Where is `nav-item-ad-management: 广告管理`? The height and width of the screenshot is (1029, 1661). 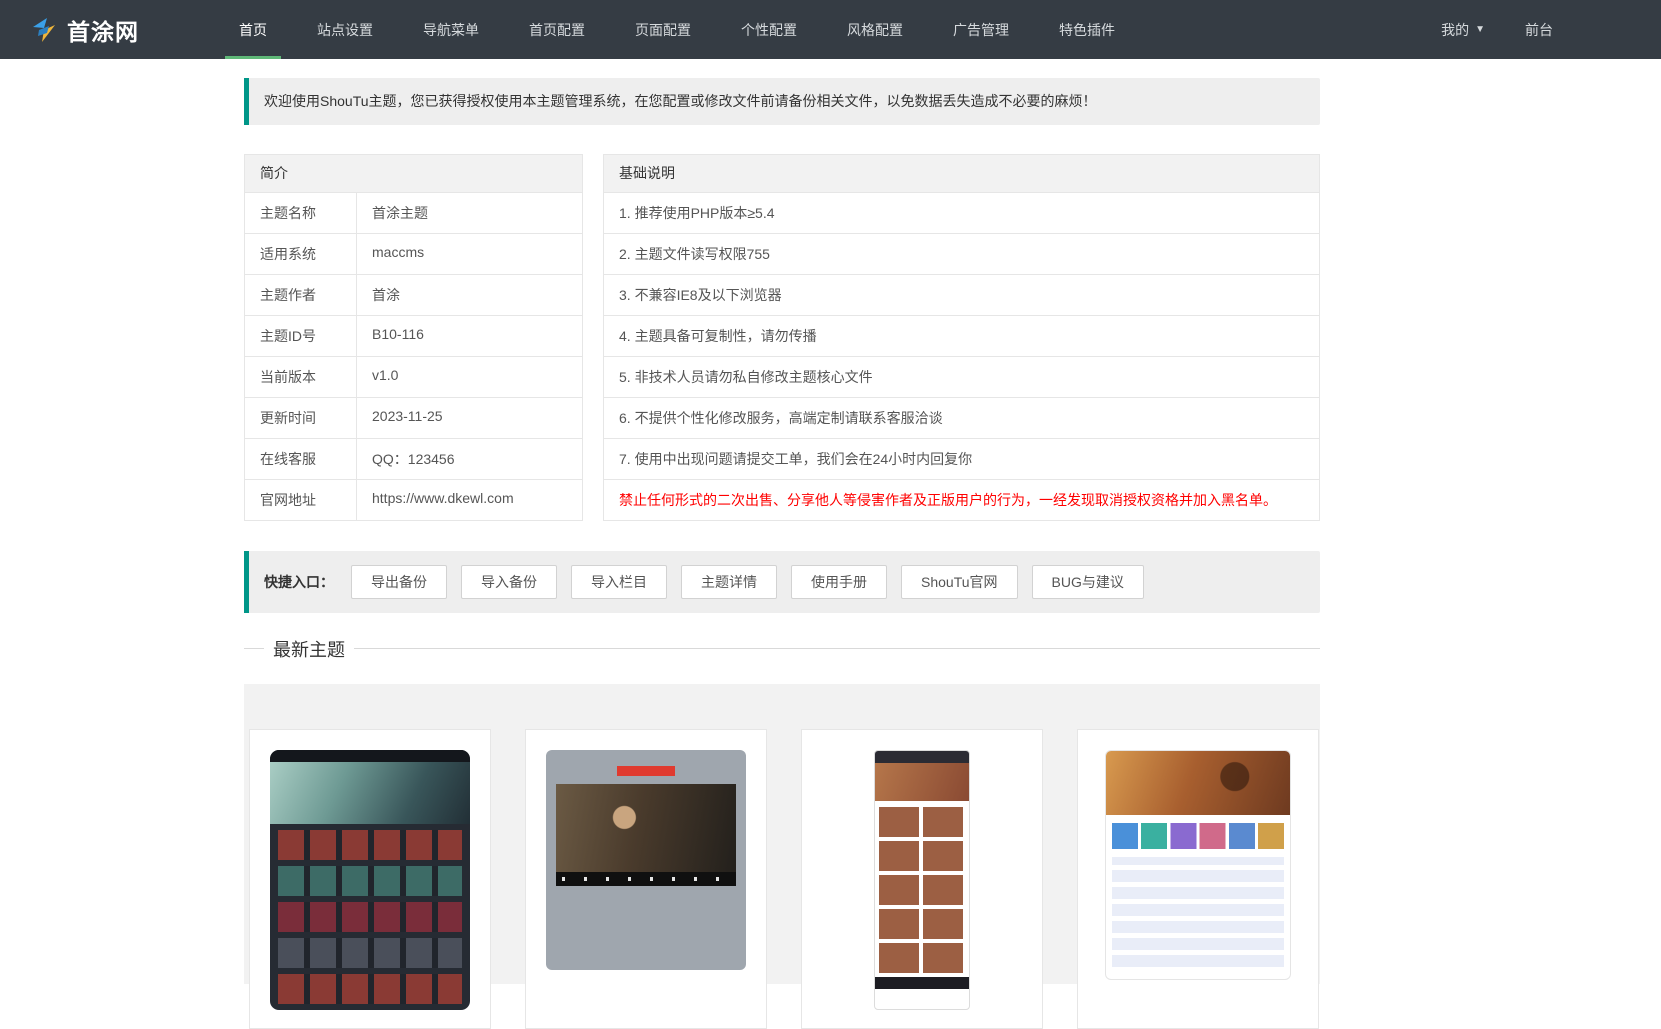 nav-item-ad-management: 广告管理 is located at coordinates (981, 29).